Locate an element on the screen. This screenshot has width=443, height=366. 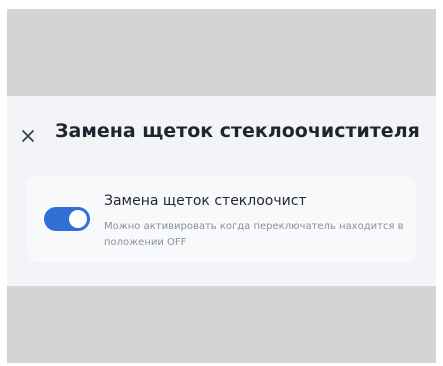
close-icon is located at coordinates (28, 136).